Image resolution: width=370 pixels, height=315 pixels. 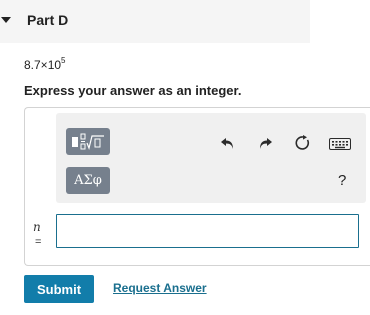 I want to click on undo-icon, so click(x=228, y=143).